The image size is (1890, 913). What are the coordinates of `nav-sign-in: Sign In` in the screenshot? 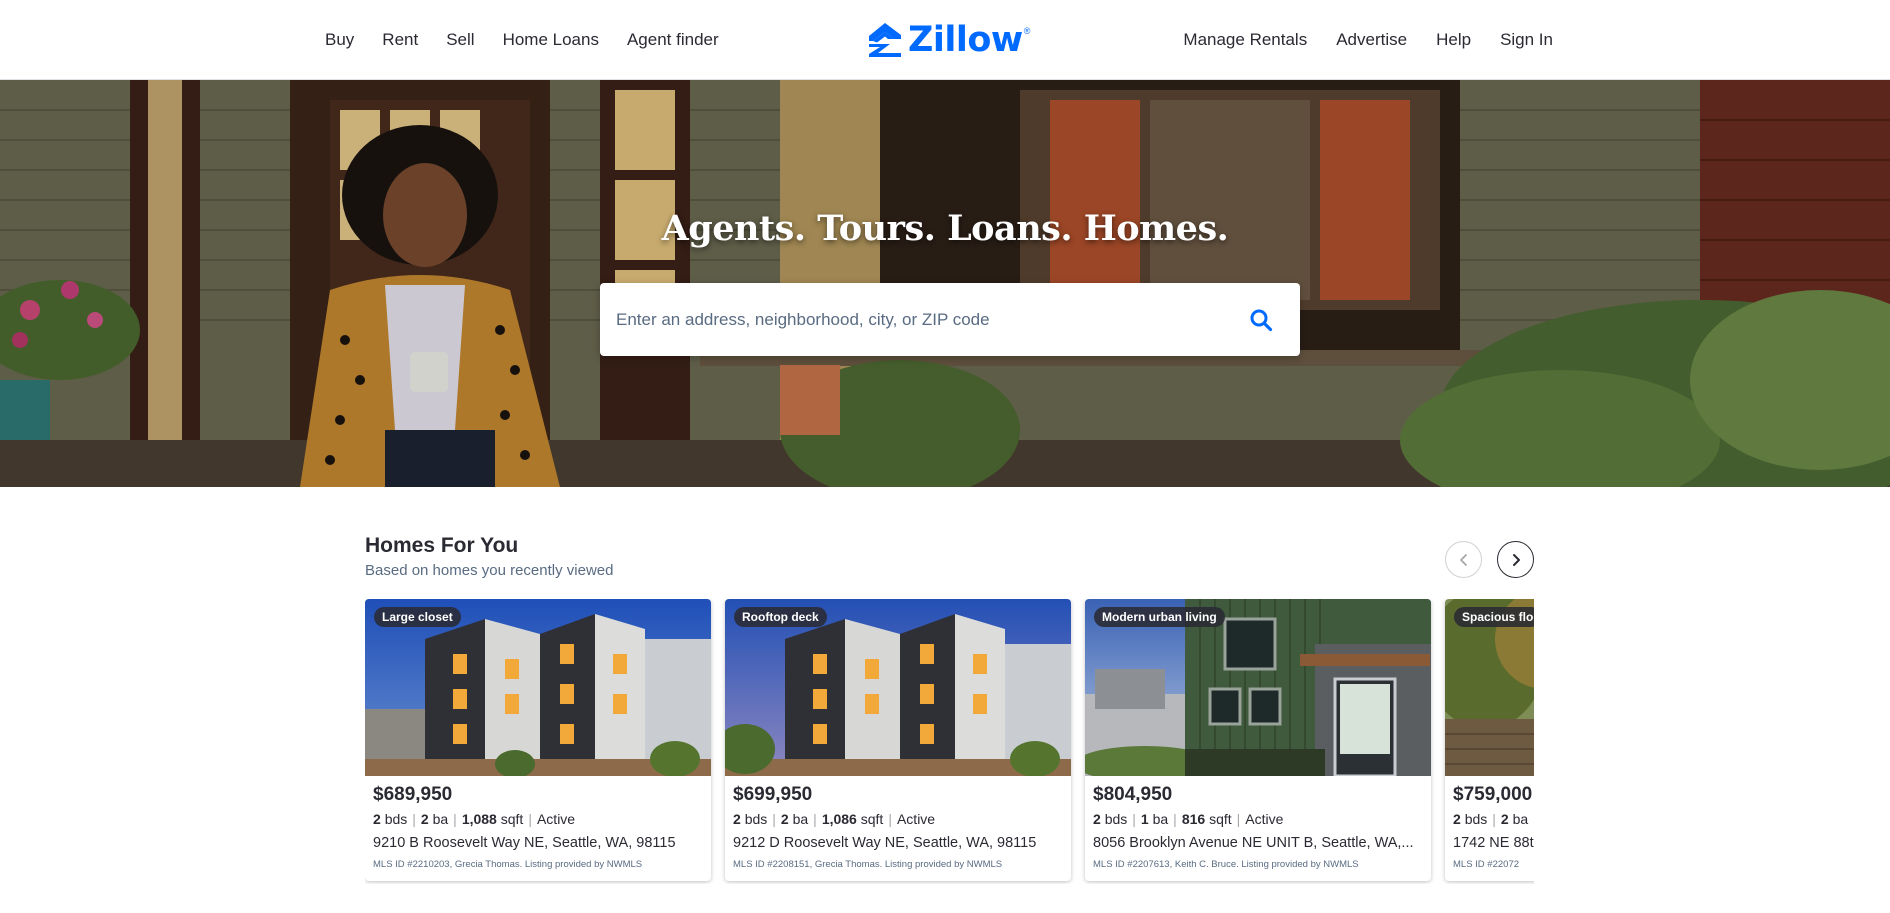 It's located at (1526, 40).